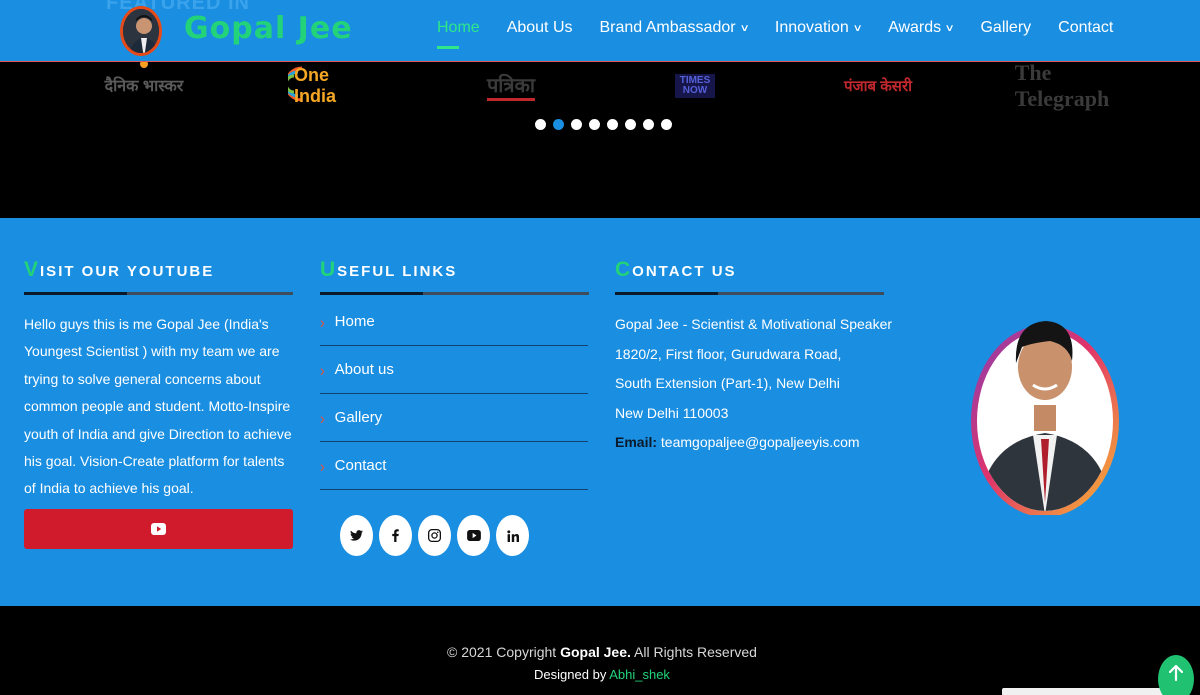  I want to click on designed-by-text: Designed by Abhi_shek, so click(600, 674).